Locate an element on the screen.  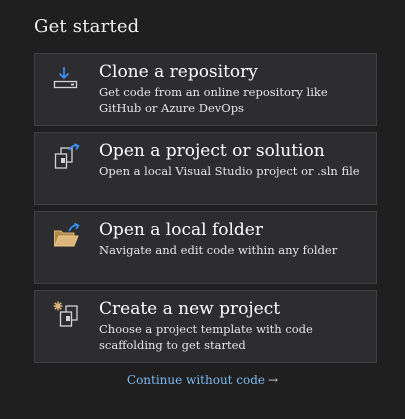
card-heading: Open a local folder is located at coordinates (181, 230).